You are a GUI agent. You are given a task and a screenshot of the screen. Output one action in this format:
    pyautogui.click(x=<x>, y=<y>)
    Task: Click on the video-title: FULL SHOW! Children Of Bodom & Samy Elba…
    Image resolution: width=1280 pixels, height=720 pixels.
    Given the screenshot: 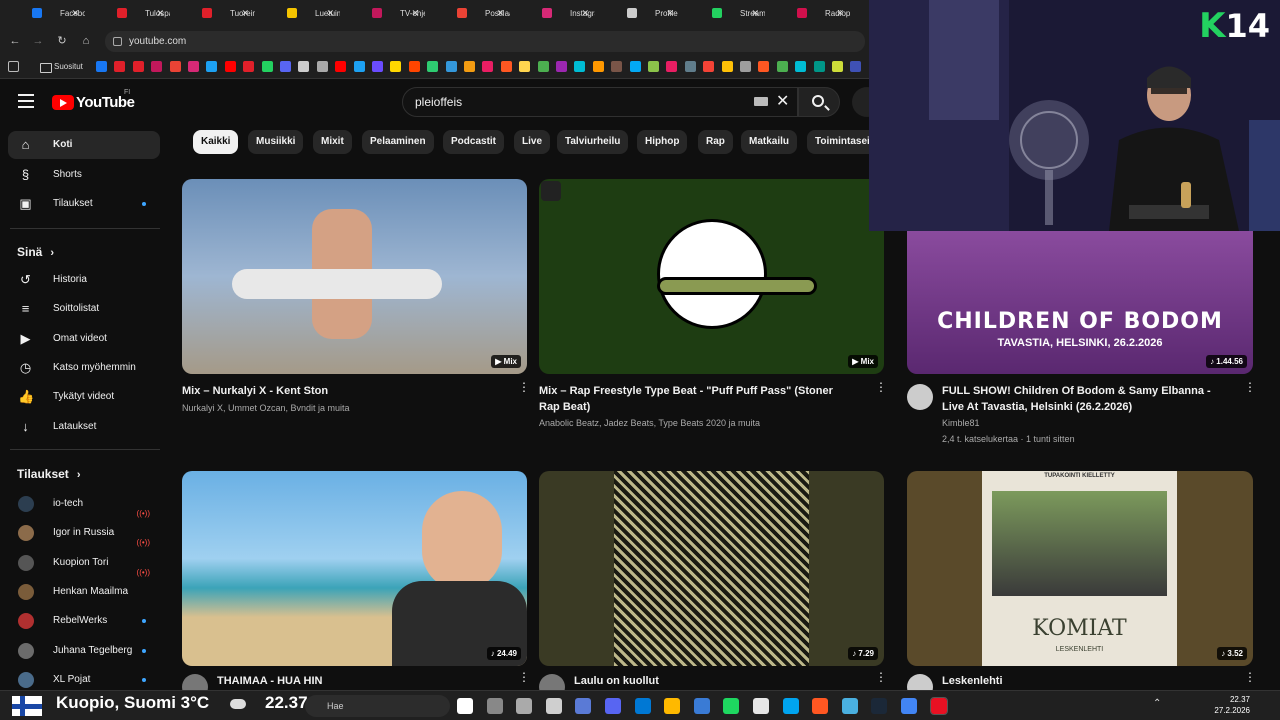 What is the action you would take?
    pyautogui.click(x=1084, y=399)
    